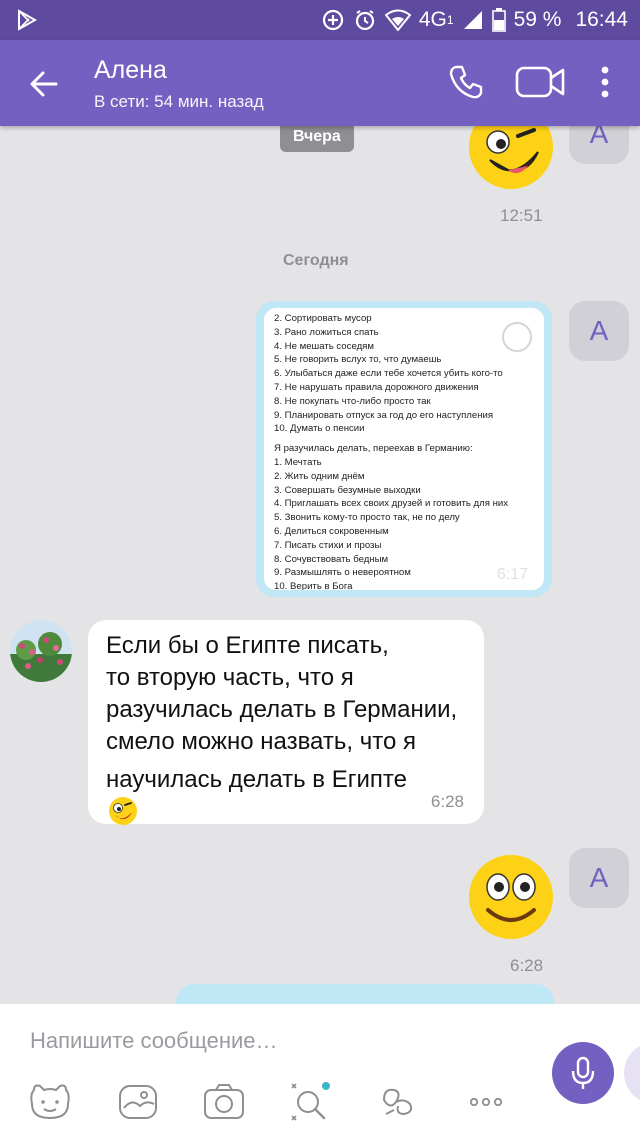  I want to click on image-time: 6:17, so click(512, 575).